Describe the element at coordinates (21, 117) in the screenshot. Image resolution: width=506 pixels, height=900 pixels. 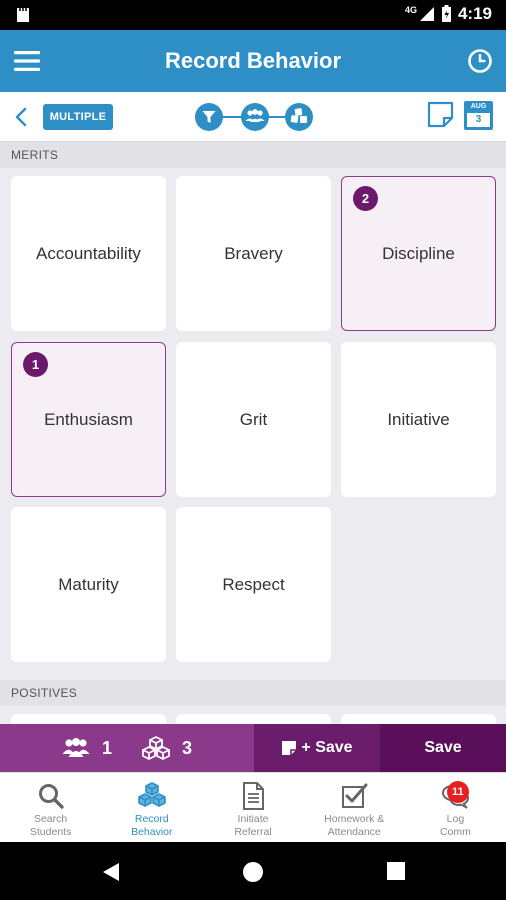
I see `back-chevron-icon` at that location.